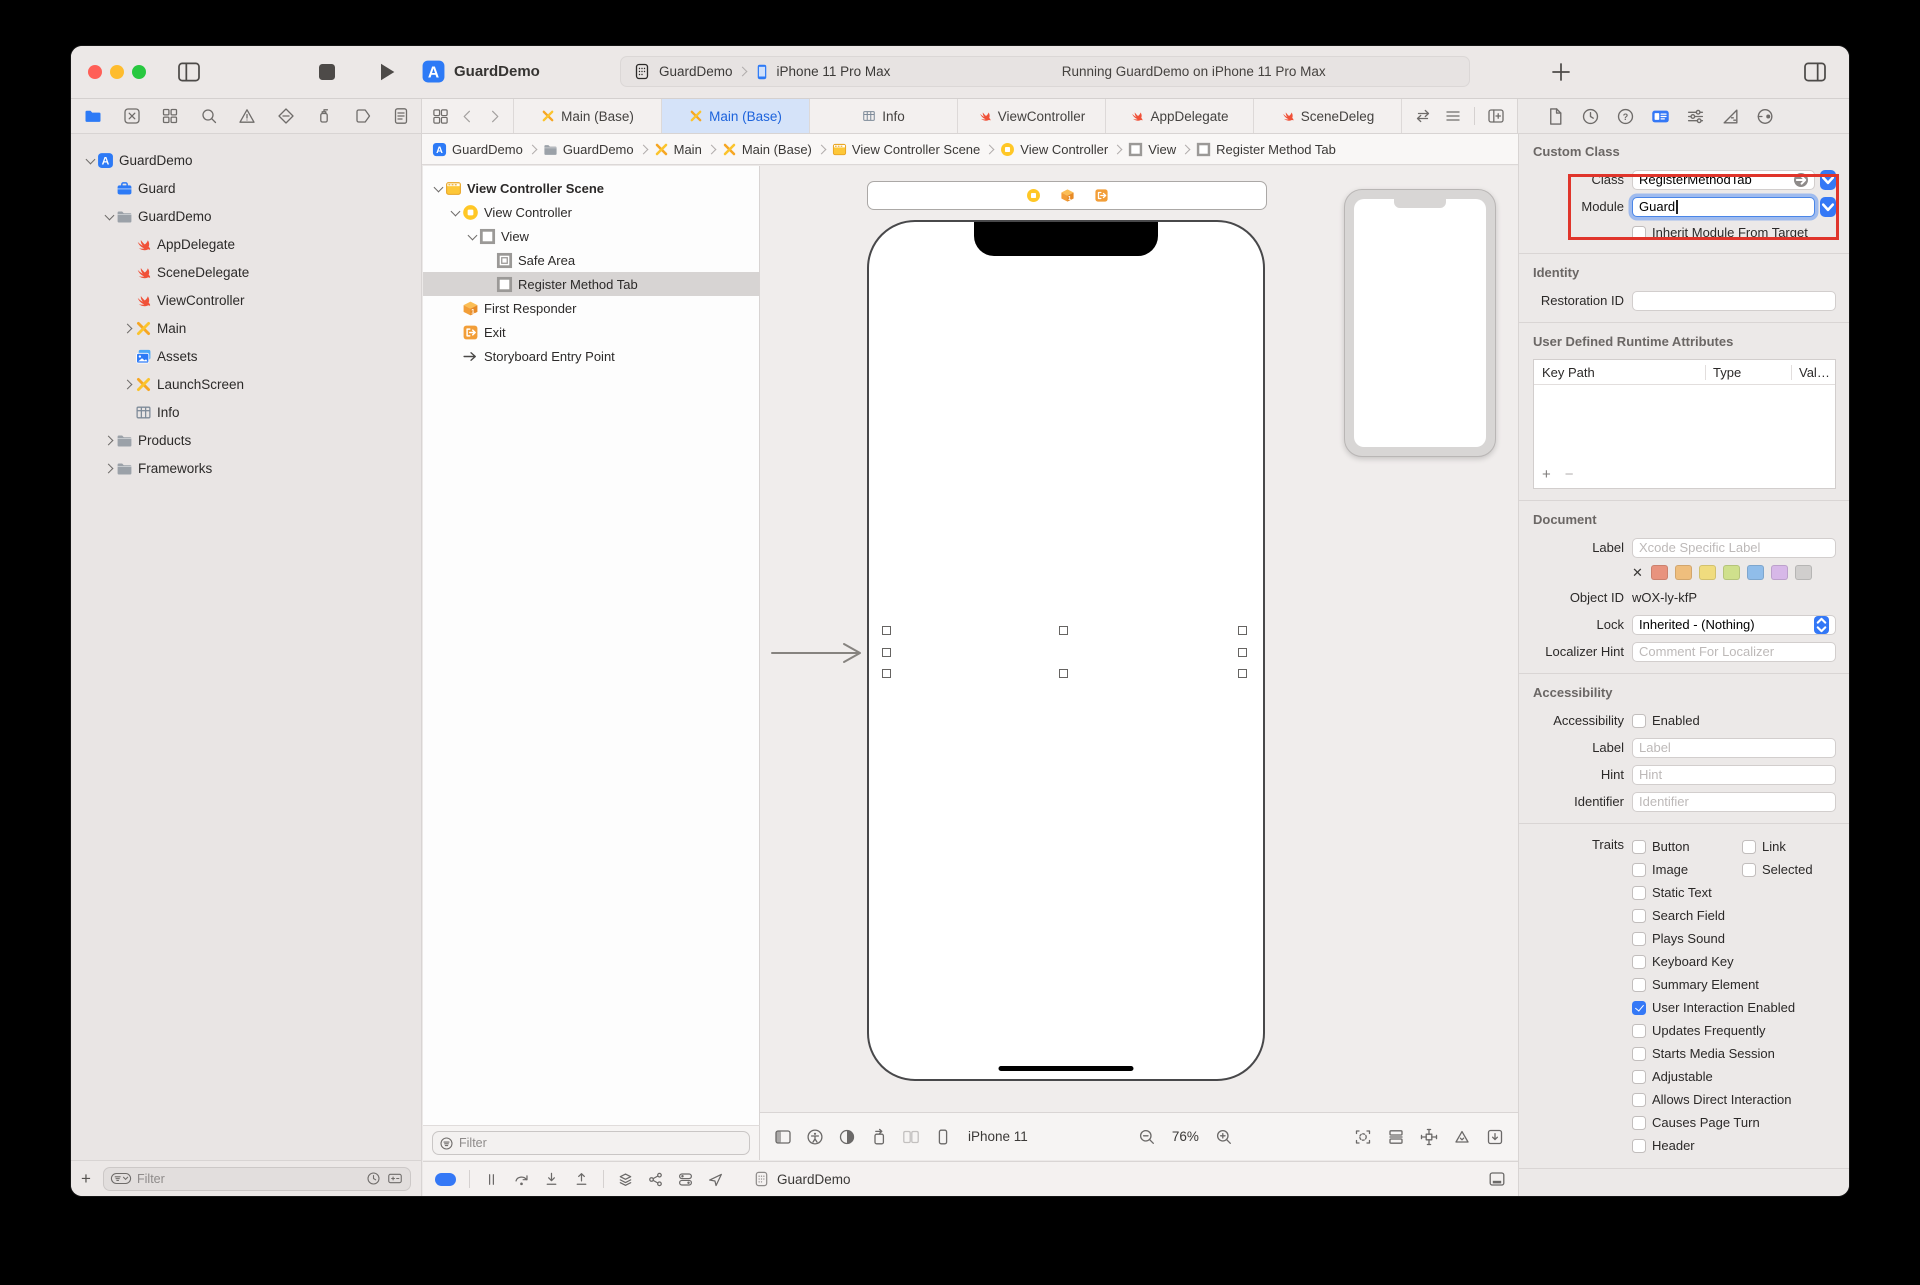 The image size is (1920, 1285). What do you see at coordinates (247, 116) in the screenshot?
I see `issues-icon` at bounding box center [247, 116].